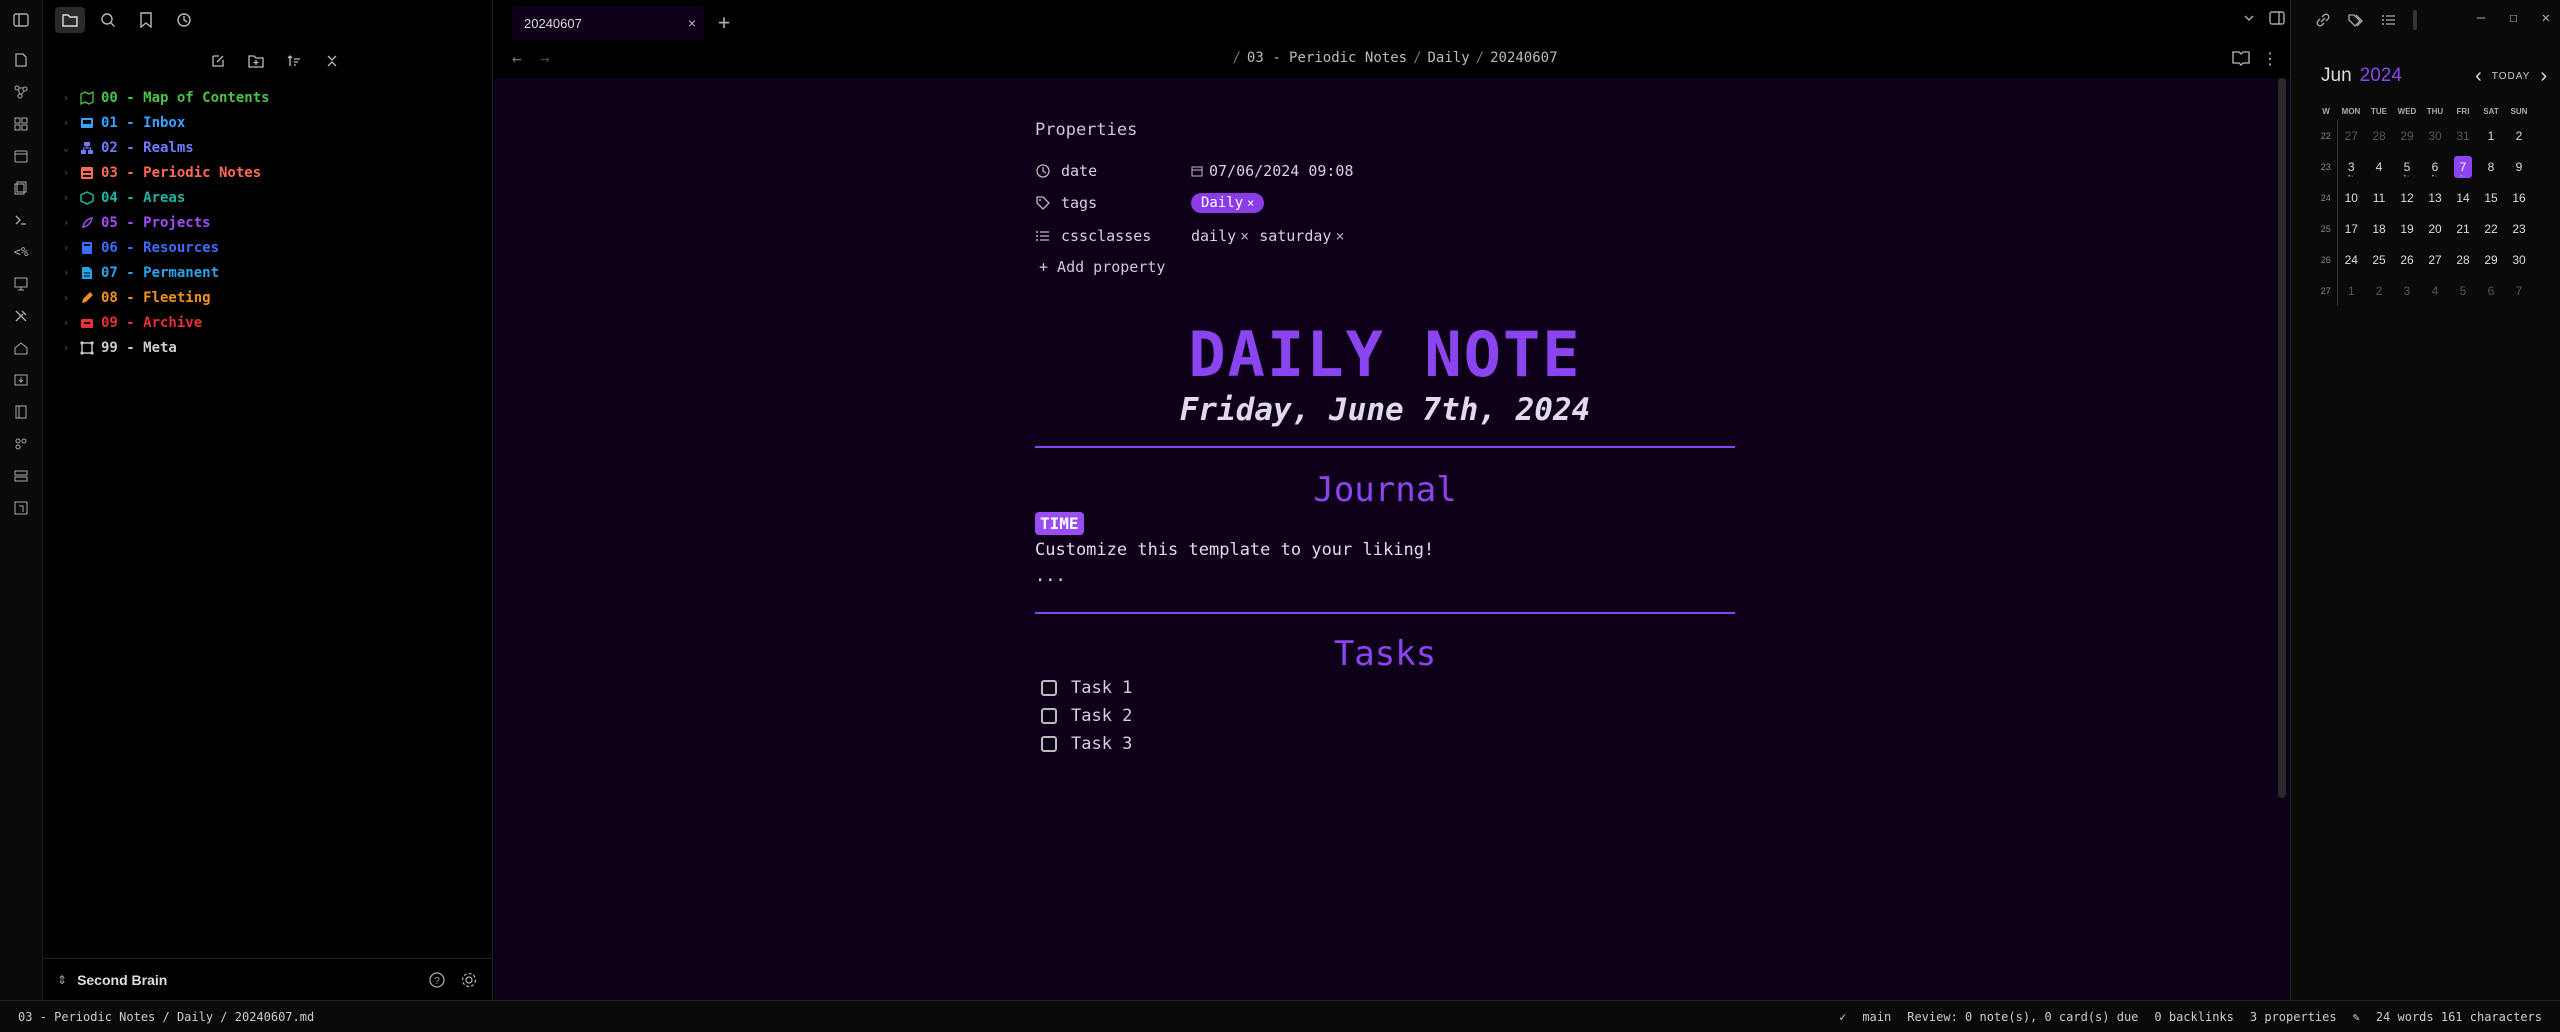 The image size is (2560, 1032). Describe the element at coordinates (2513, 18) in the screenshot. I see `maximize-icon: ☐` at that location.